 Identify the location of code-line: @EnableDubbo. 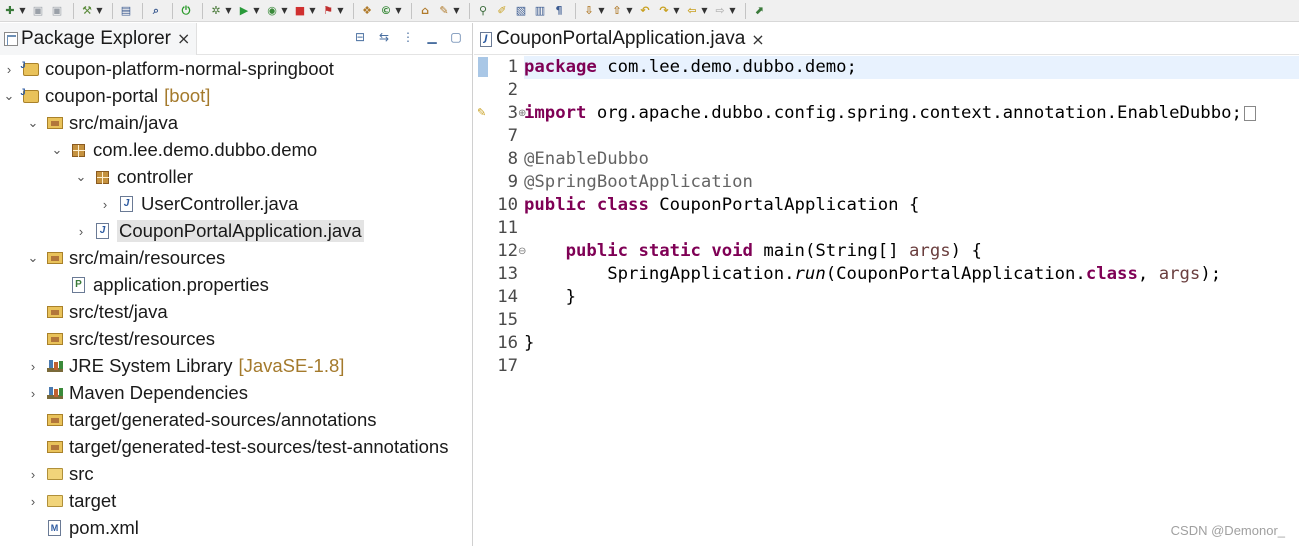
(586, 159).